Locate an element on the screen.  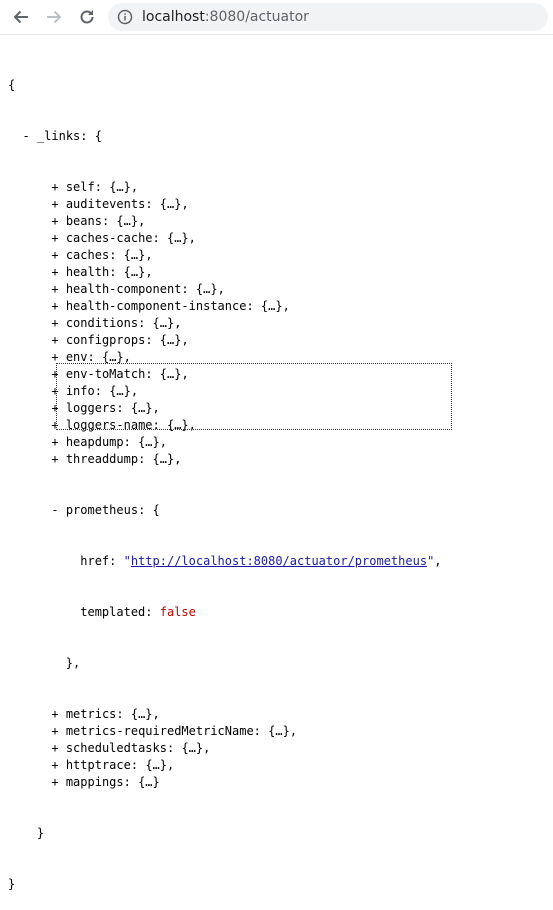
entry-key: configprops is located at coordinates (105, 340).